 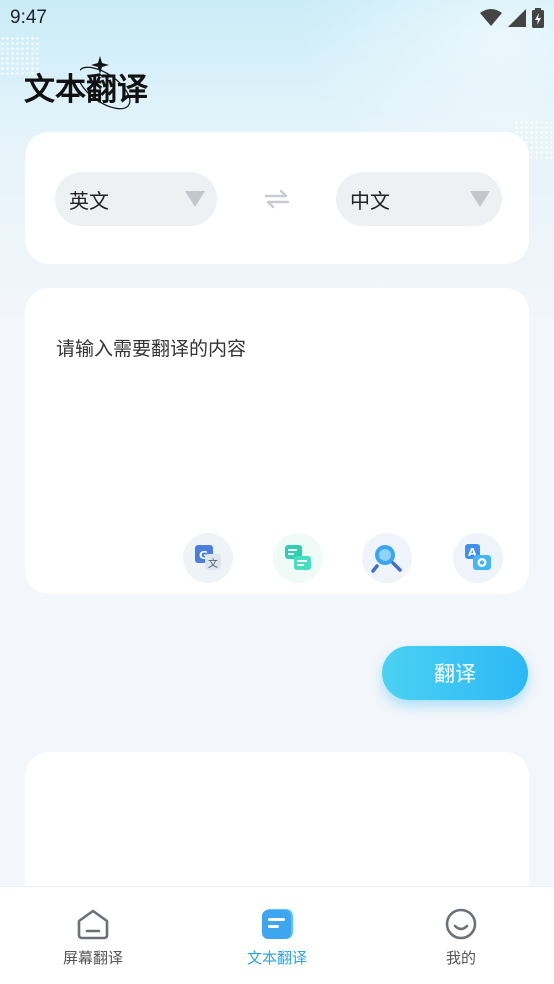 What do you see at coordinates (460, 958) in the screenshot?
I see `tab-label: 我的` at bounding box center [460, 958].